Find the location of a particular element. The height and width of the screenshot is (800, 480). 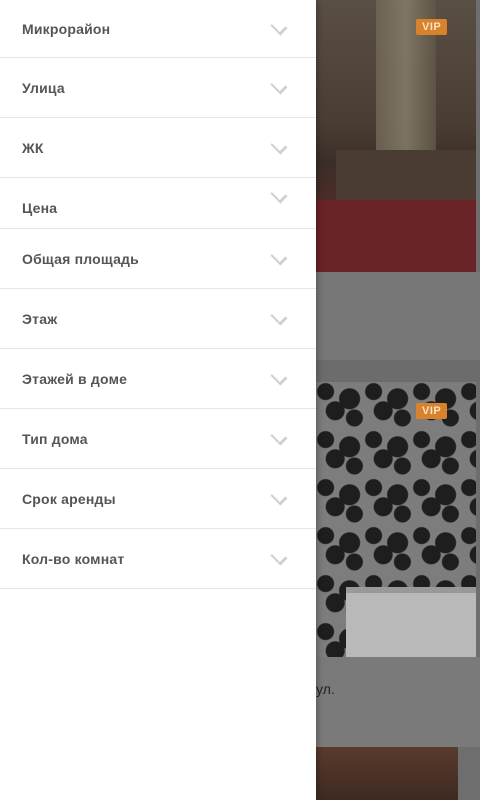

filter-label: Тип дома is located at coordinates (55, 438).